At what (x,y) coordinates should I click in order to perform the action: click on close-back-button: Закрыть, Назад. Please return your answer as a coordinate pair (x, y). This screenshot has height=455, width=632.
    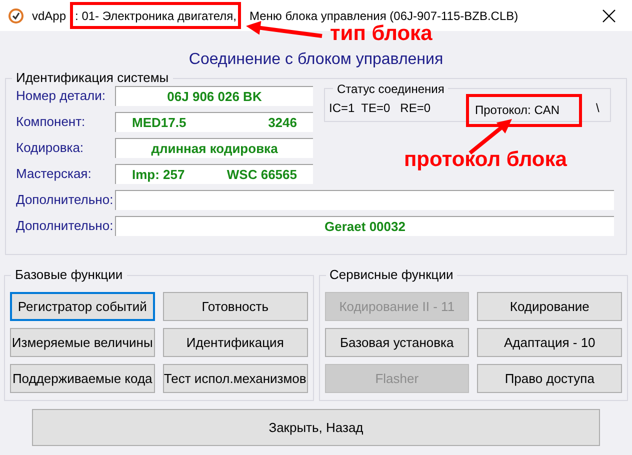
    Looking at the image, I should click on (316, 427).